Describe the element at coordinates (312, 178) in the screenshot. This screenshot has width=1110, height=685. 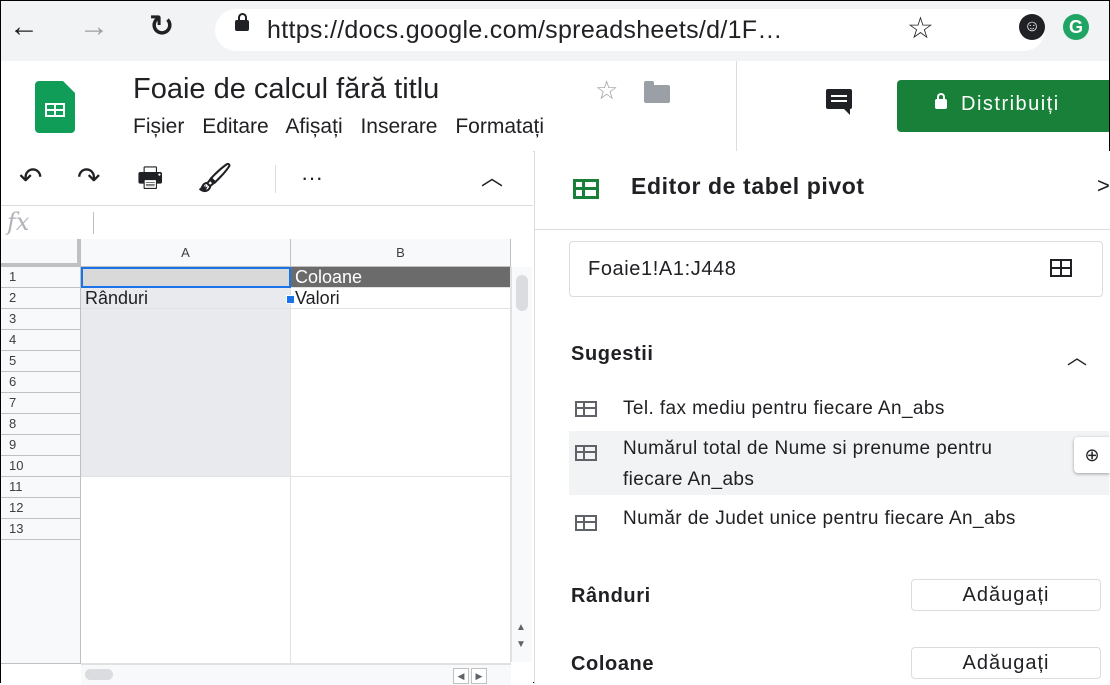
I see `more-options-icon: ···` at that location.